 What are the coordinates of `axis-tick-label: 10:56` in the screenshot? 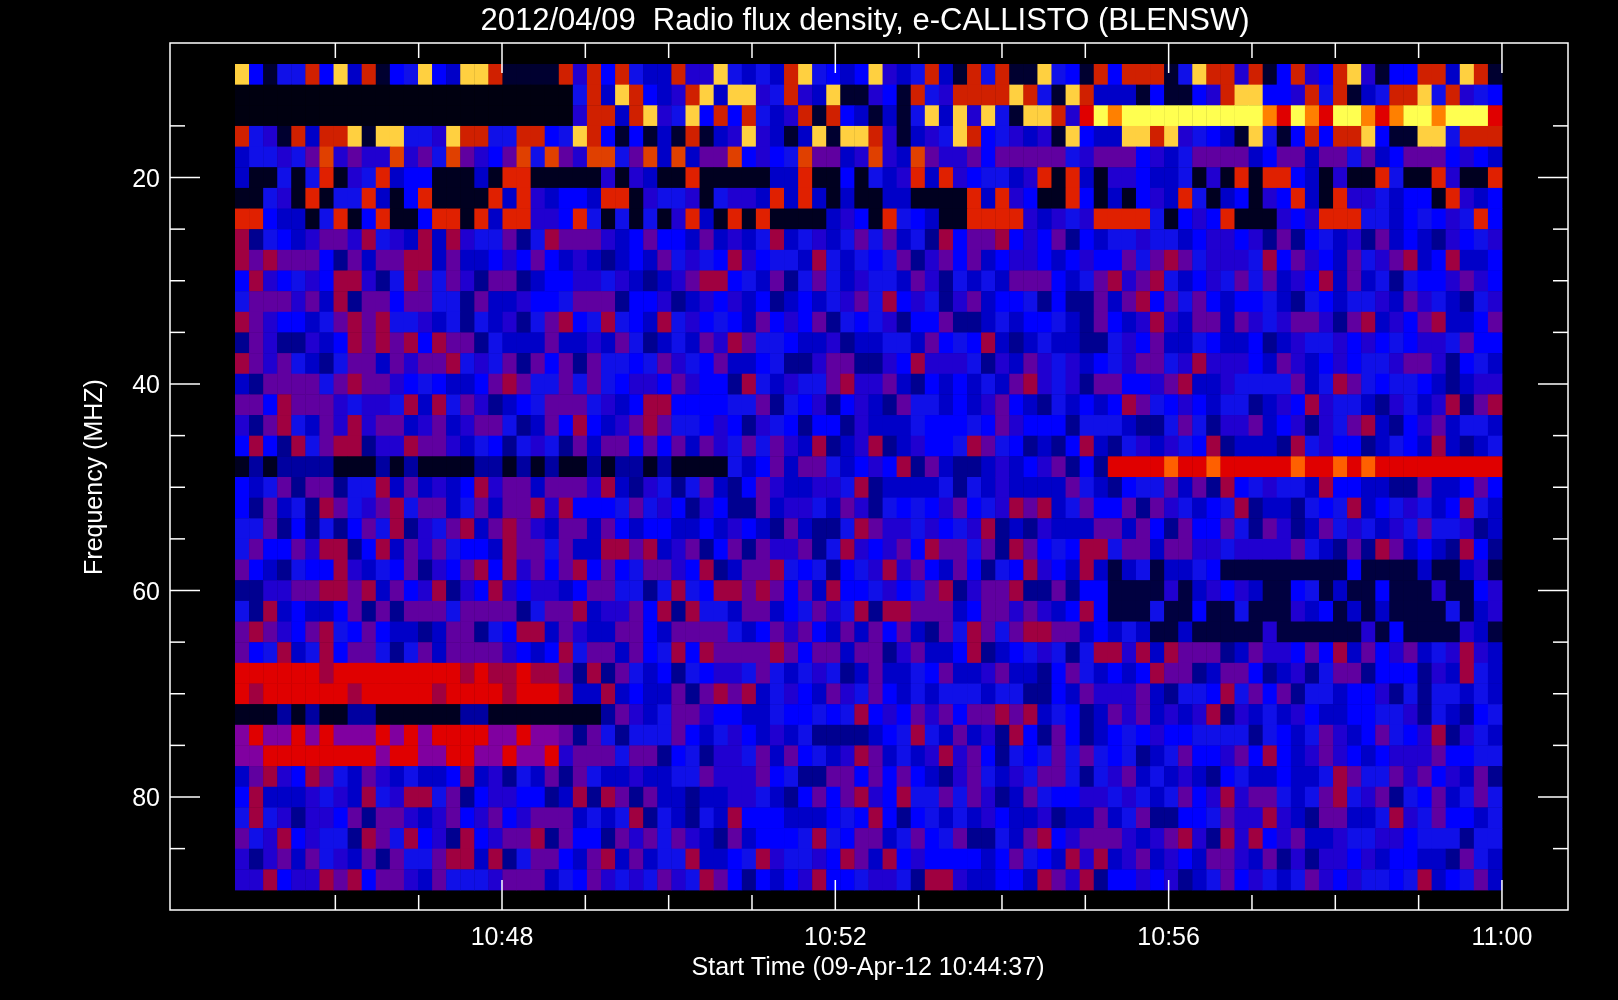 It's located at (1168, 936).